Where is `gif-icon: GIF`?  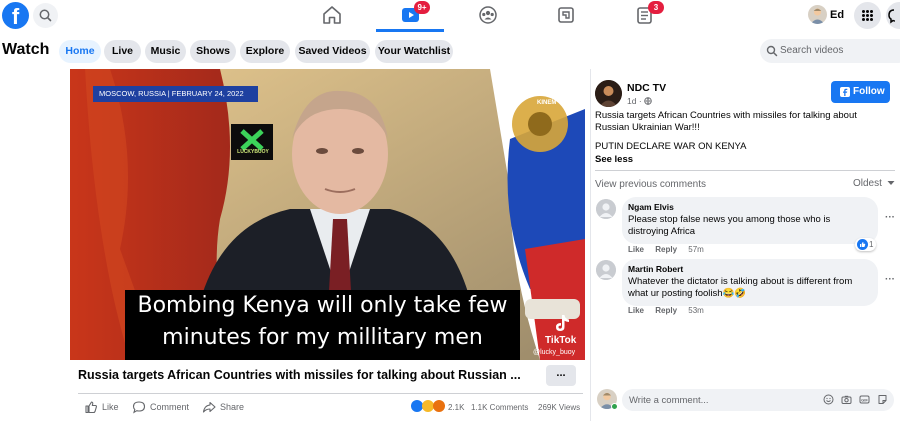 gif-icon: GIF is located at coordinates (864, 399).